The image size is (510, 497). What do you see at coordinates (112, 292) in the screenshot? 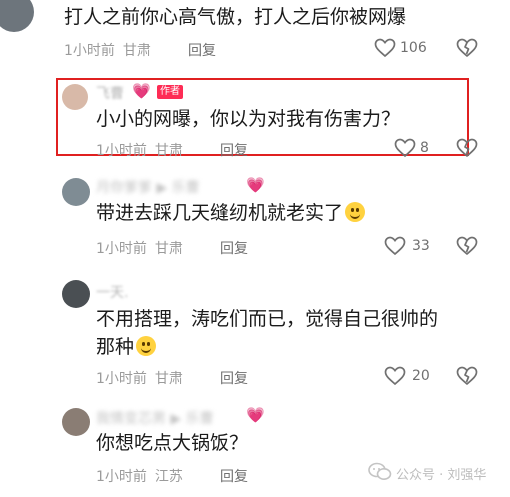
I see `username: 一天.` at bounding box center [112, 292].